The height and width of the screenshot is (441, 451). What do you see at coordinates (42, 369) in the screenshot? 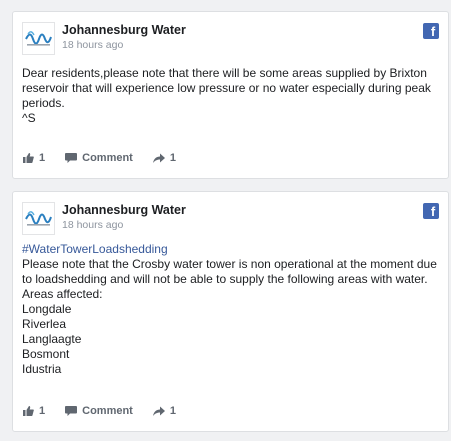
I see `post-line: Idustria` at bounding box center [42, 369].